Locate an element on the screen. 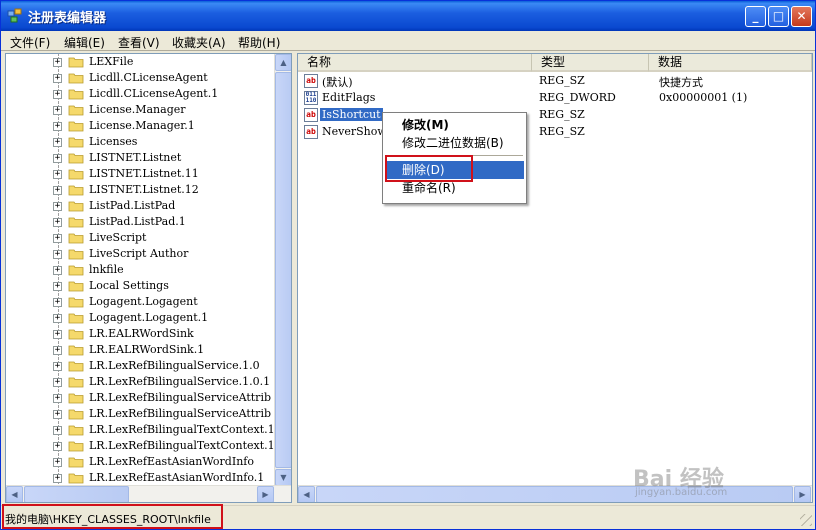 The width and height of the screenshot is (816, 530). tree-vertical-scrollbar: ▲ ▼ is located at coordinates (282, 270).